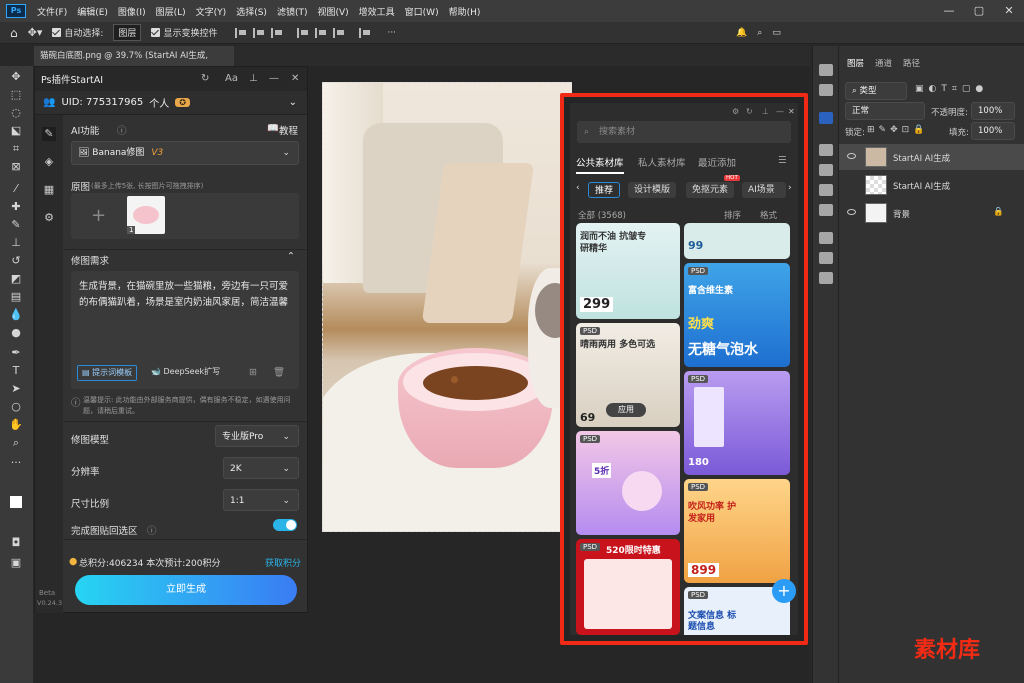 This screenshot has height=683, width=1024. What do you see at coordinates (628, 271) in the screenshot?
I see `template-card: 润而不油 抗皱专研精华 299` at bounding box center [628, 271].